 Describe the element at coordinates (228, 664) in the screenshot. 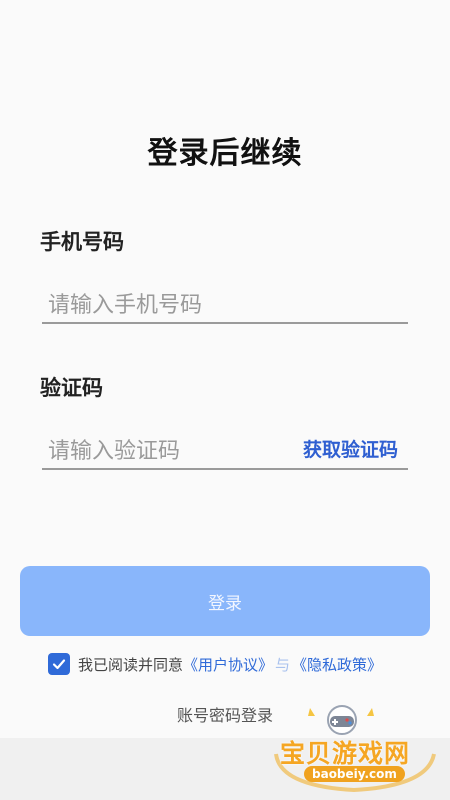

I see `user-agreement-link: 《用户协议》` at that location.